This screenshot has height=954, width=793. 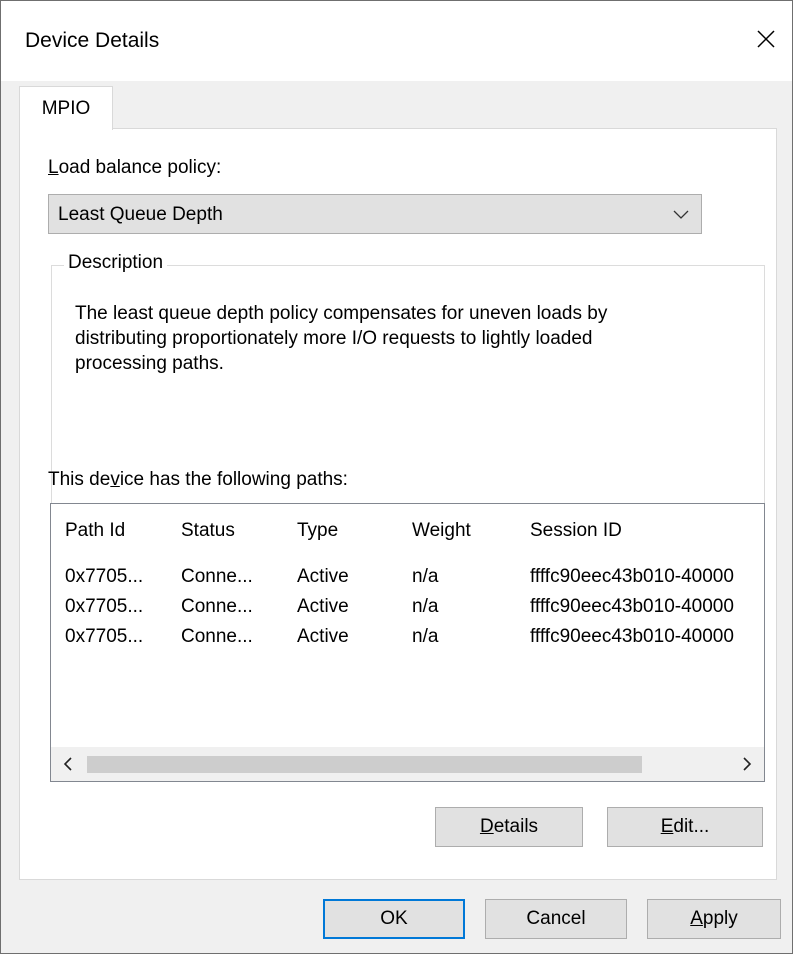 I want to click on cancel-label: Cancel, so click(x=556, y=918).